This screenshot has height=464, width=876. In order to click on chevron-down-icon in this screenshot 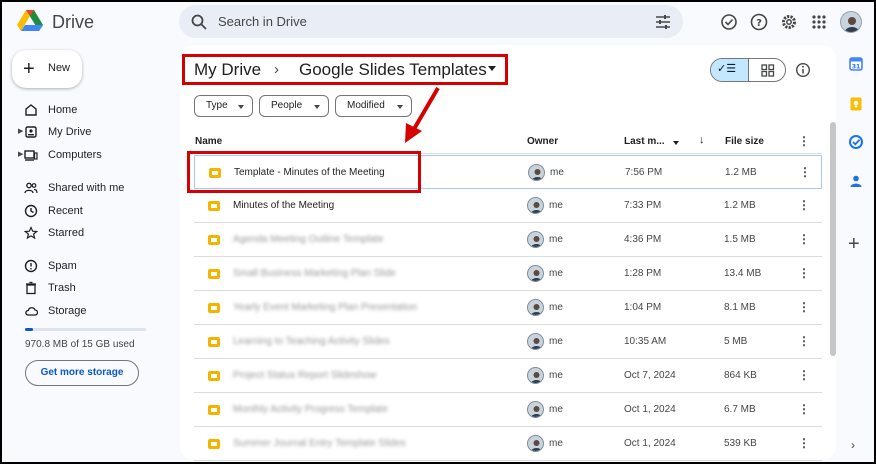, I will do `click(241, 107)`.